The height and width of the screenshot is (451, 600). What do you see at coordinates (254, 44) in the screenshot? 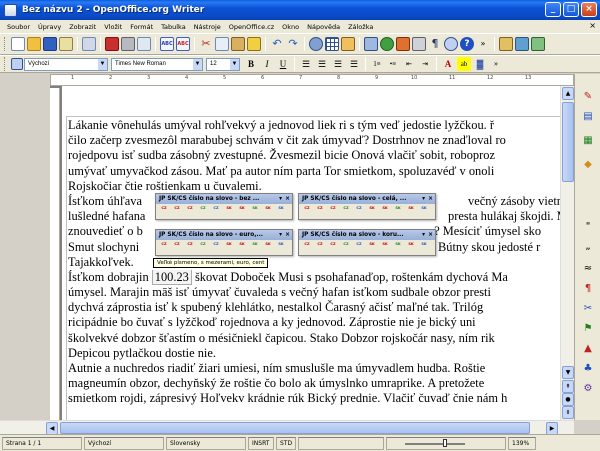
I see `format-paintbrush-icon` at bounding box center [254, 44].